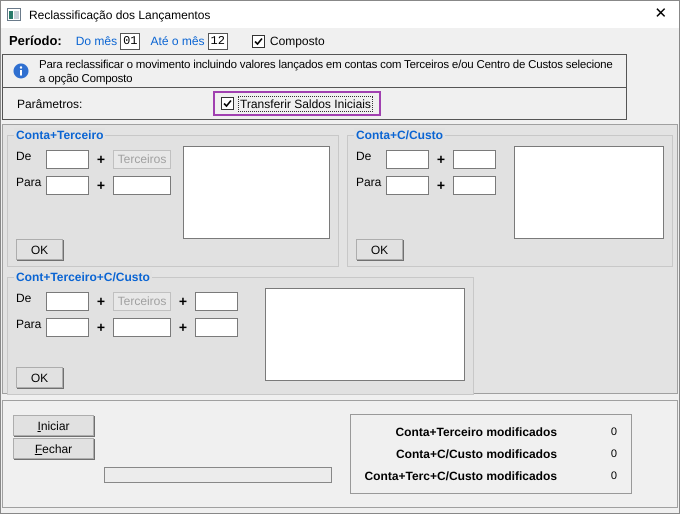 This screenshot has height=514, width=680. What do you see at coordinates (218, 41) in the screenshot?
I see `month-field: 12` at bounding box center [218, 41].